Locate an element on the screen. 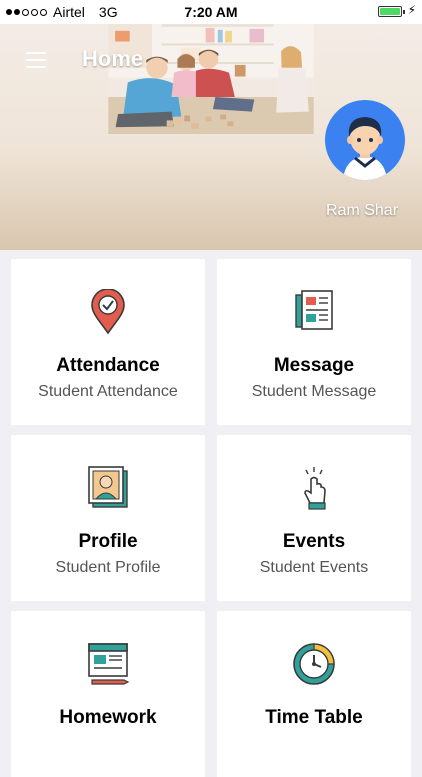 This screenshot has width=422, height=777. tile-title: Events is located at coordinates (314, 541).